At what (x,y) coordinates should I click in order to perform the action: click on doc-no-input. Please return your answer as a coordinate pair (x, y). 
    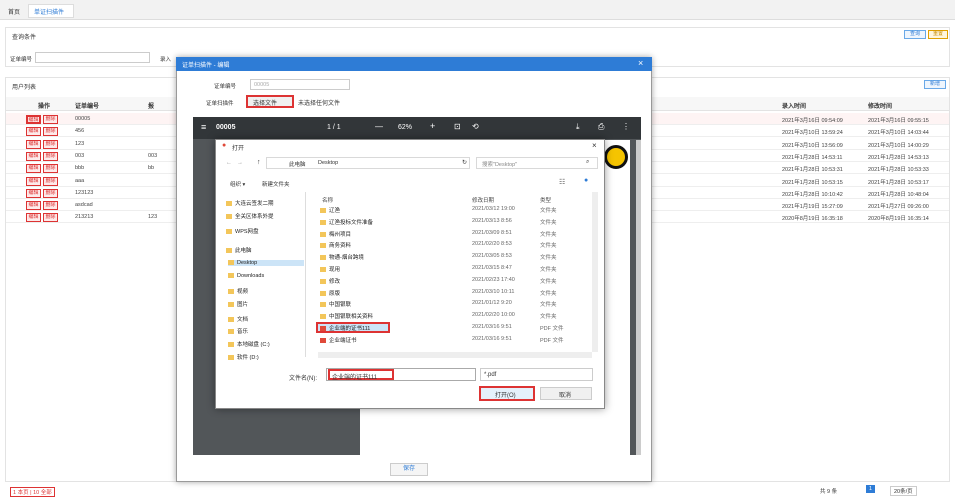
    Looking at the image, I should click on (92, 57).